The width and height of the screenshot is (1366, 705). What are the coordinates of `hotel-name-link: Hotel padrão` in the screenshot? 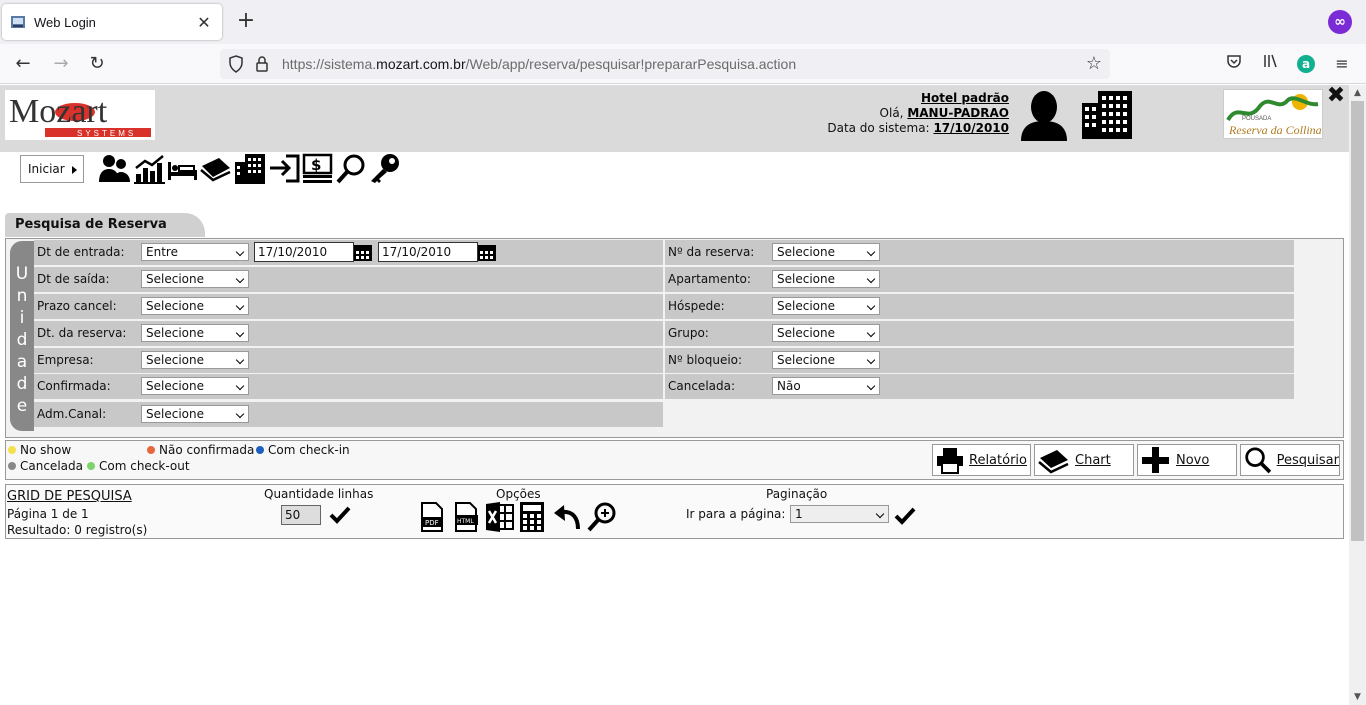 It's located at (965, 98).